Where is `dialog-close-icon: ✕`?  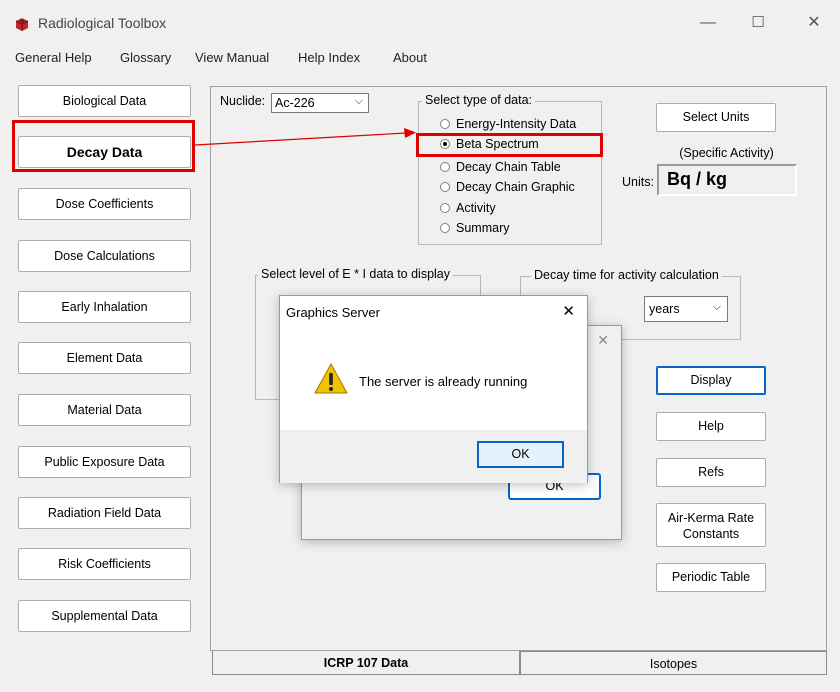 dialog-close-icon: ✕ is located at coordinates (568, 311).